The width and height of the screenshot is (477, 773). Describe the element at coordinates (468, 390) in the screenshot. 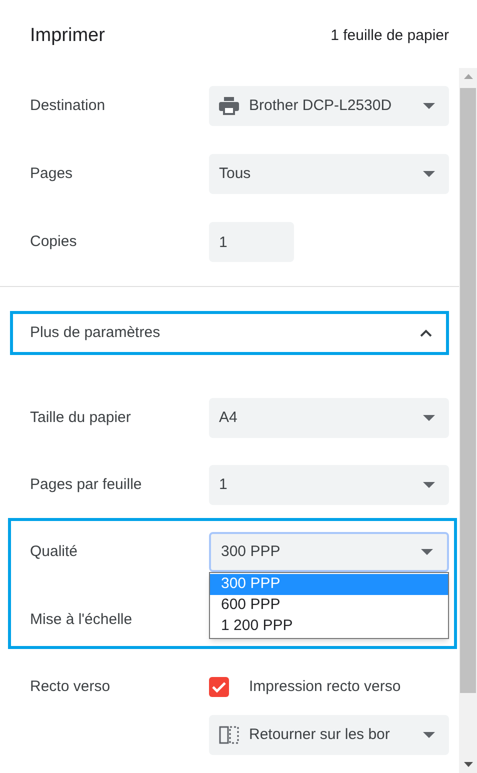

I see `scrollbar-thumb` at that location.